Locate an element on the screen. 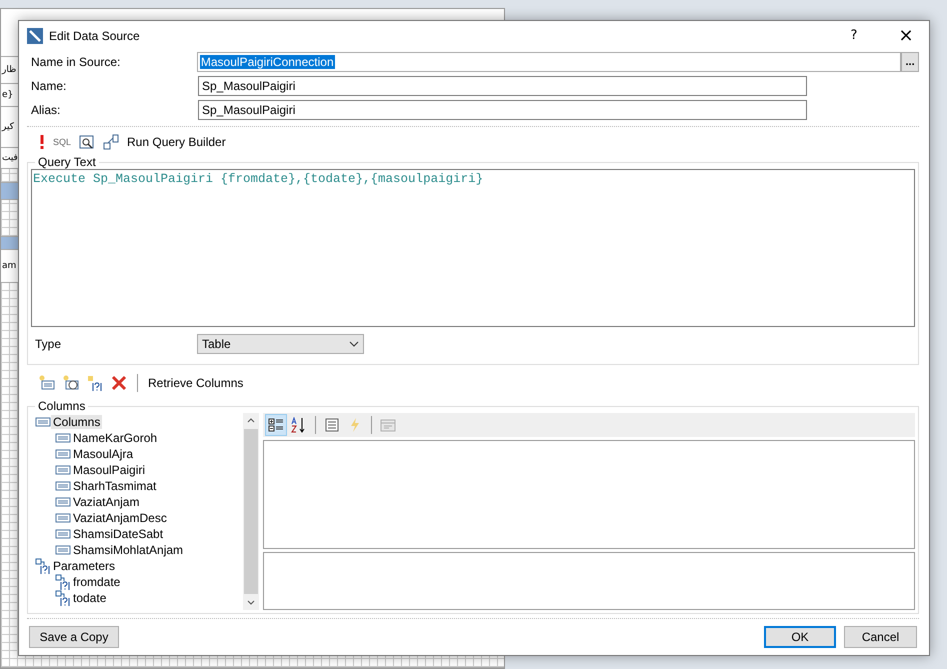 The image size is (947, 669). toolbar-button is located at coordinates (276, 425).